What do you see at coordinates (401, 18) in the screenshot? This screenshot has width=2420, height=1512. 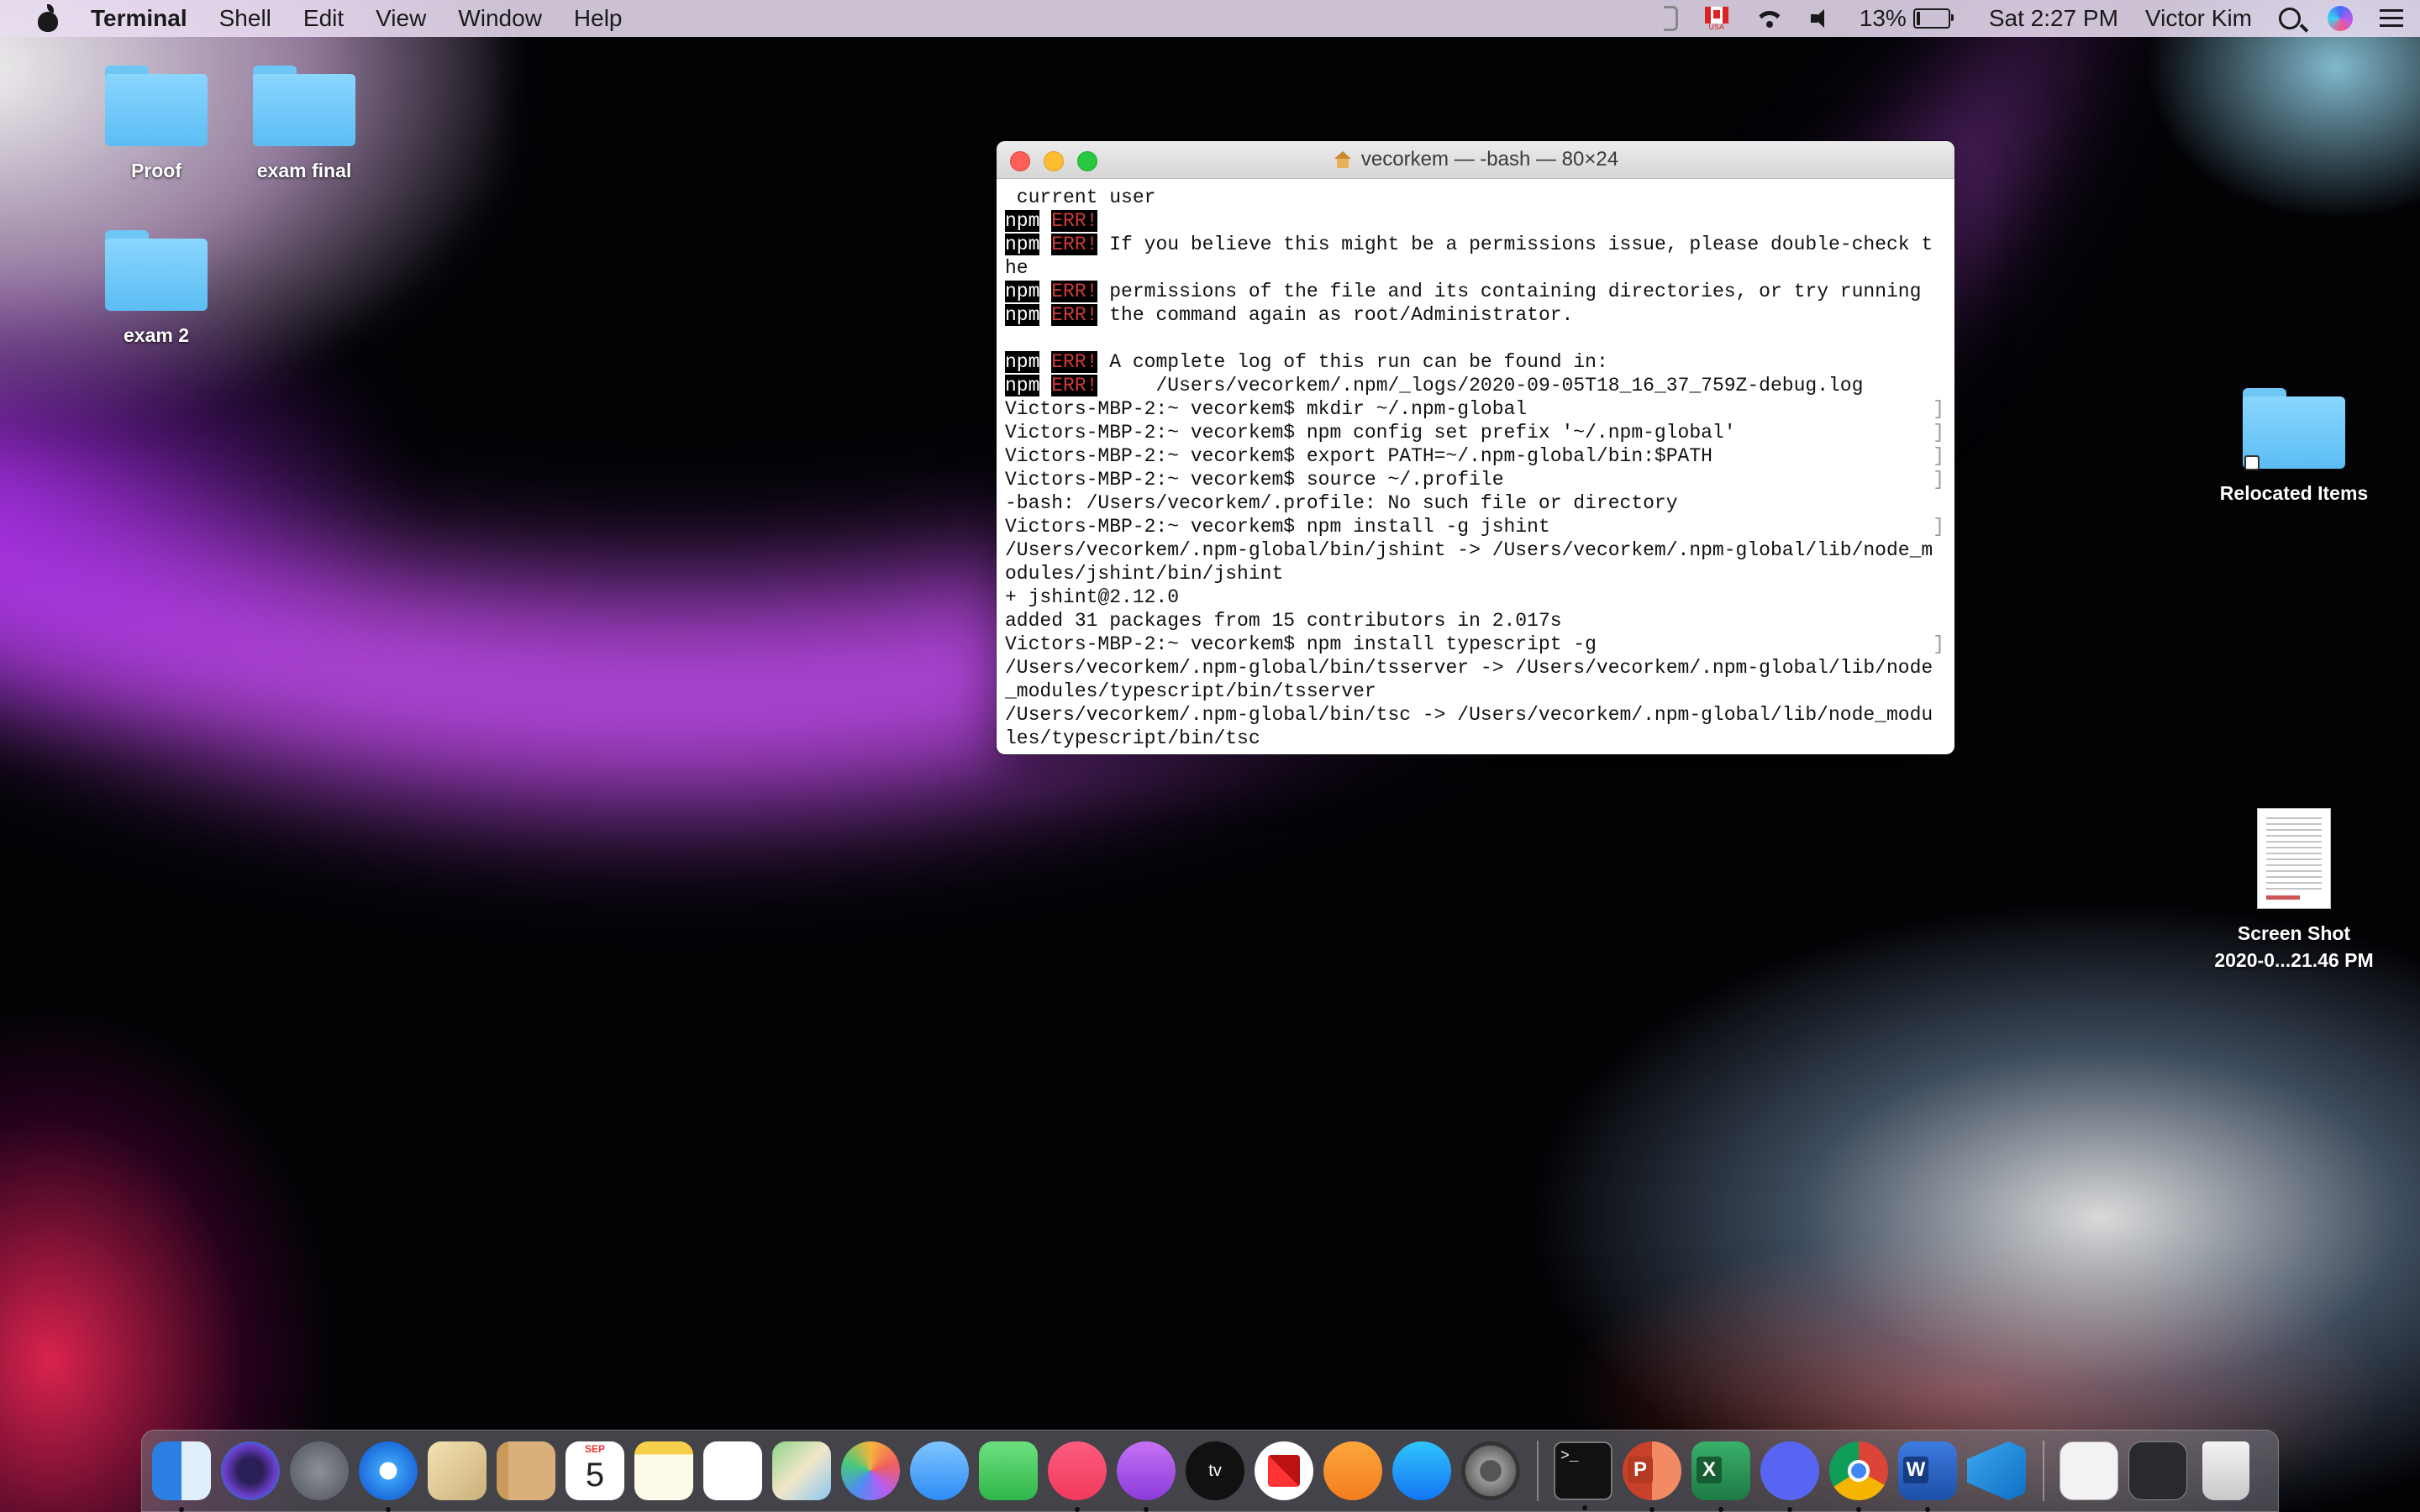 I see `menu-view: View` at bounding box center [401, 18].